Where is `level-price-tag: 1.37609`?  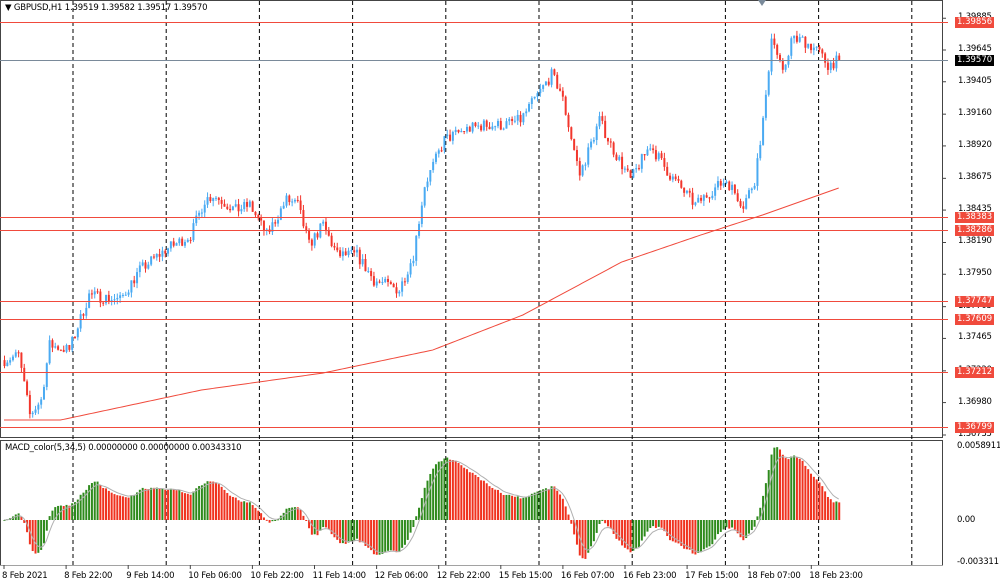 level-price-tag: 1.37609 is located at coordinates (975, 320).